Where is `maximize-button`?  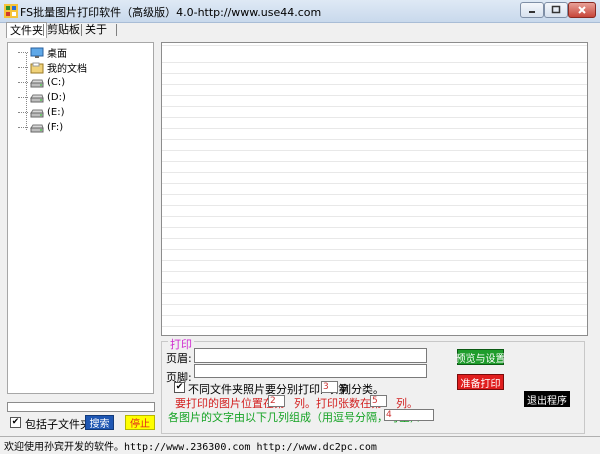
maximize-button is located at coordinates (556, 10).